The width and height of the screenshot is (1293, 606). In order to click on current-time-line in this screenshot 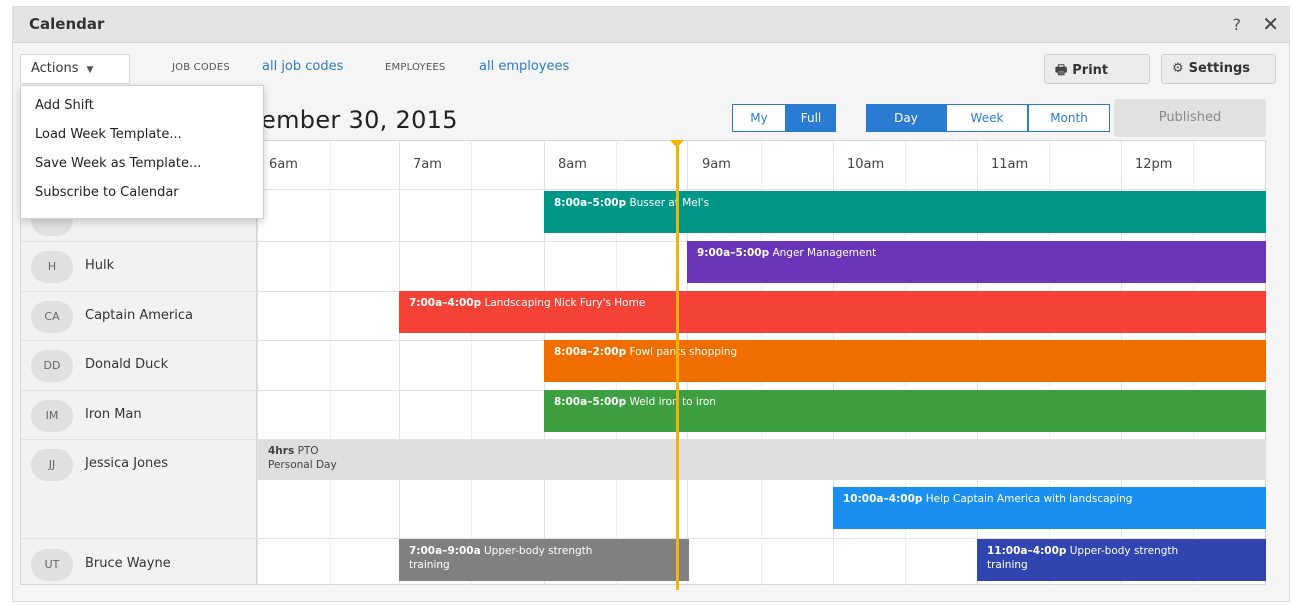, I will do `click(677, 368)`.